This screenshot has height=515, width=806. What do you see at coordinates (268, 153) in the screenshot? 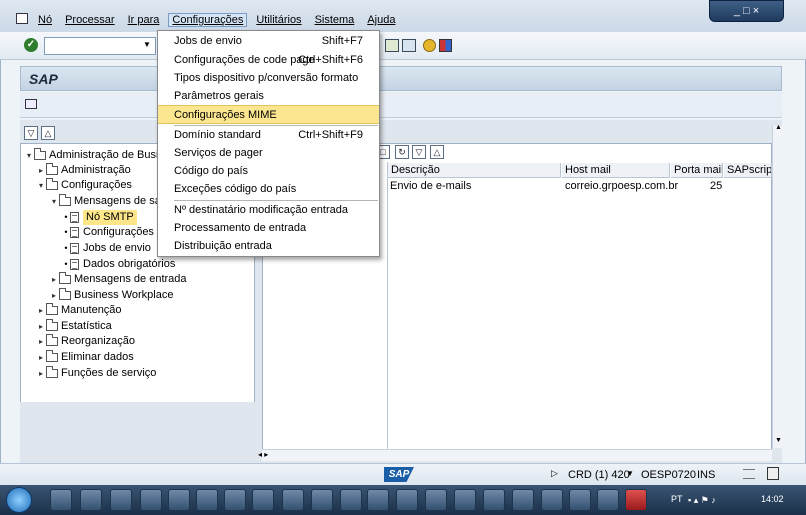
I see `menu-item-servicos-pager: Serviços de pager` at bounding box center [268, 153].